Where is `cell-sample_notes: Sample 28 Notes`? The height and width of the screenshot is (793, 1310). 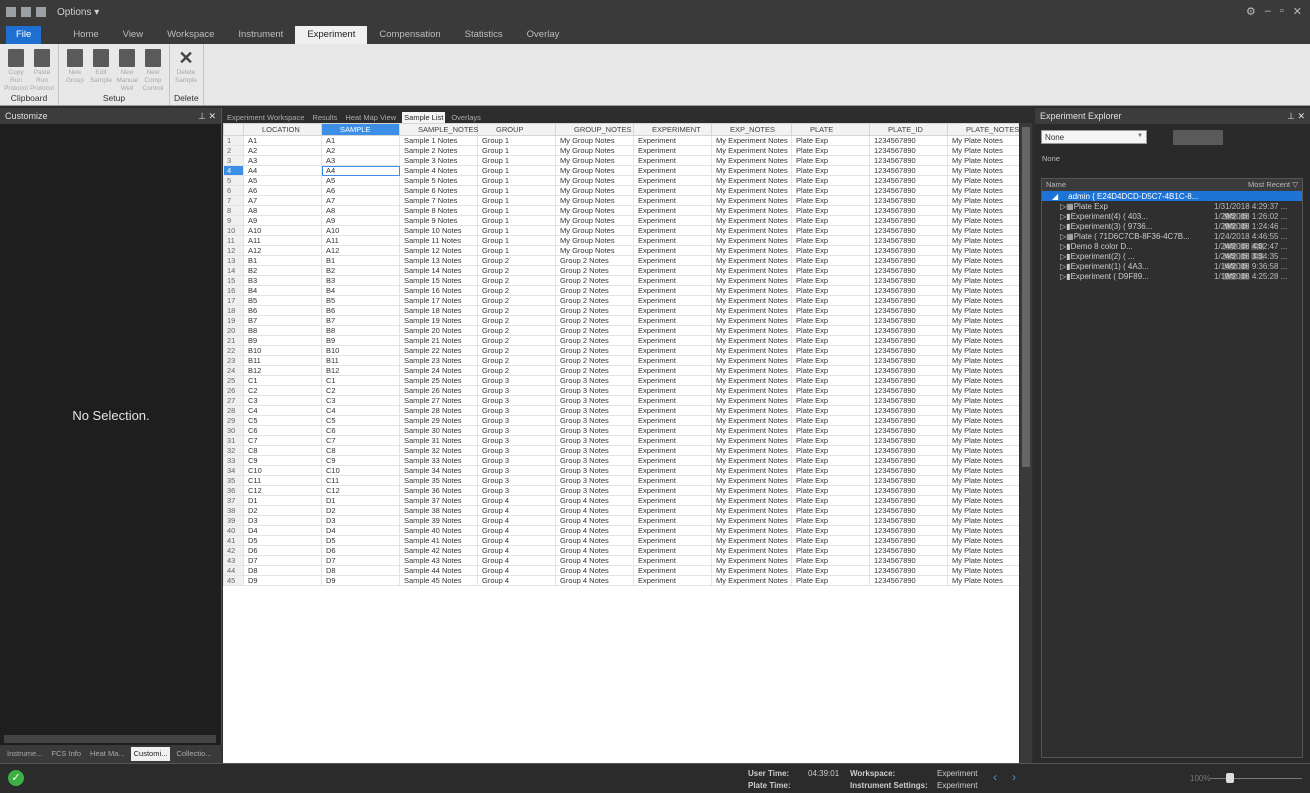
cell-sample_notes: Sample 28 Notes is located at coordinates (438, 410).